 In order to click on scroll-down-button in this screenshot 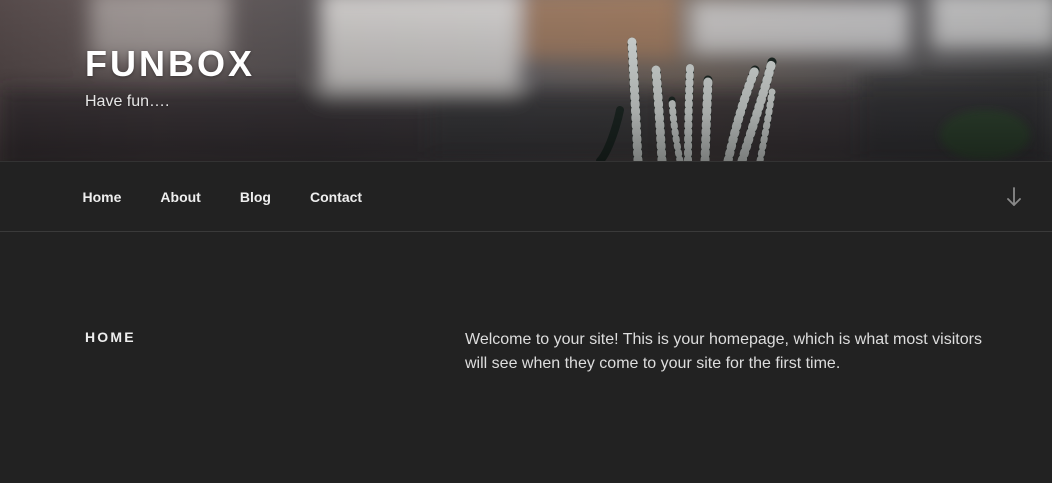, I will do `click(1014, 197)`.